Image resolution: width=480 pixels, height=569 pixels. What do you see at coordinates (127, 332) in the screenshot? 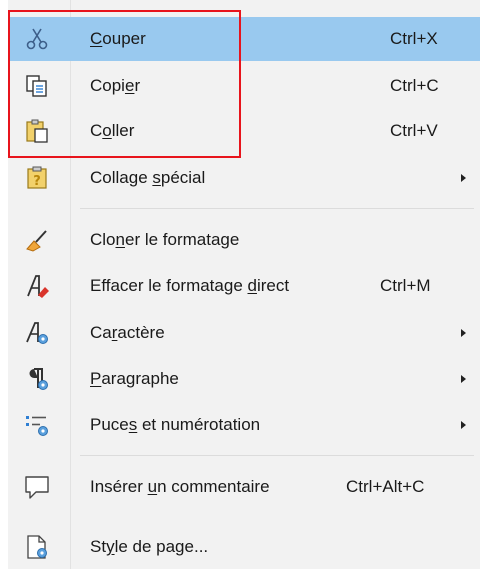
I see `menu-item-label: Caractère` at bounding box center [127, 332].